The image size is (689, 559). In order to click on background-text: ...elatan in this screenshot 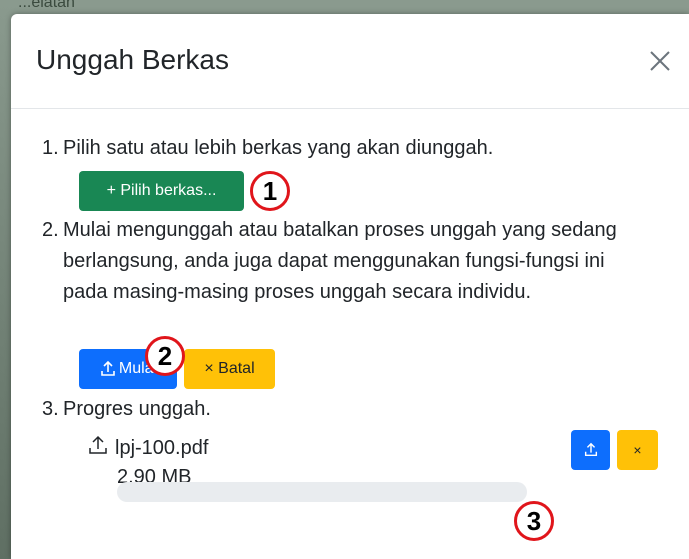, I will do `click(46, 5)`.